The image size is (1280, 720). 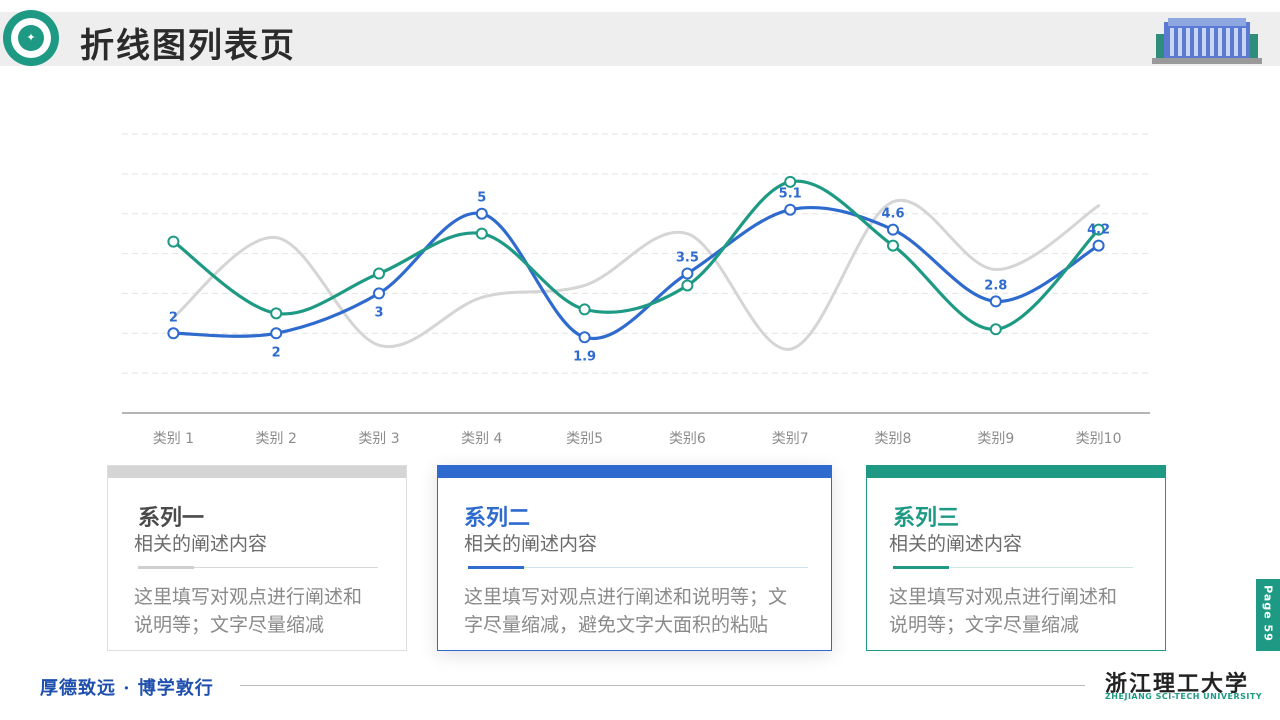 What do you see at coordinates (257, 558) in the screenshot?
I see `card-series-1: 系列一 相关的阐述内容 这里填写对观点进行阐述和 说明等；文字尽量缩减` at bounding box center [257, 558].